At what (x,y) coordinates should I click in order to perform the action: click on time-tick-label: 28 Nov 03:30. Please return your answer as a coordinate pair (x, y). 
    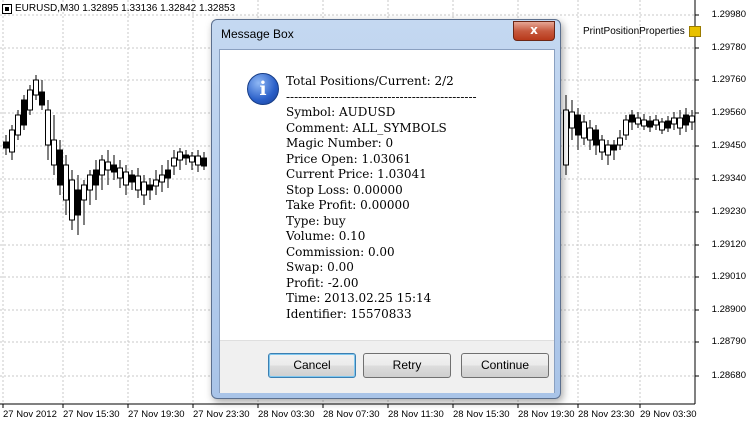
    Looking at the image, I should click on (286, 414).